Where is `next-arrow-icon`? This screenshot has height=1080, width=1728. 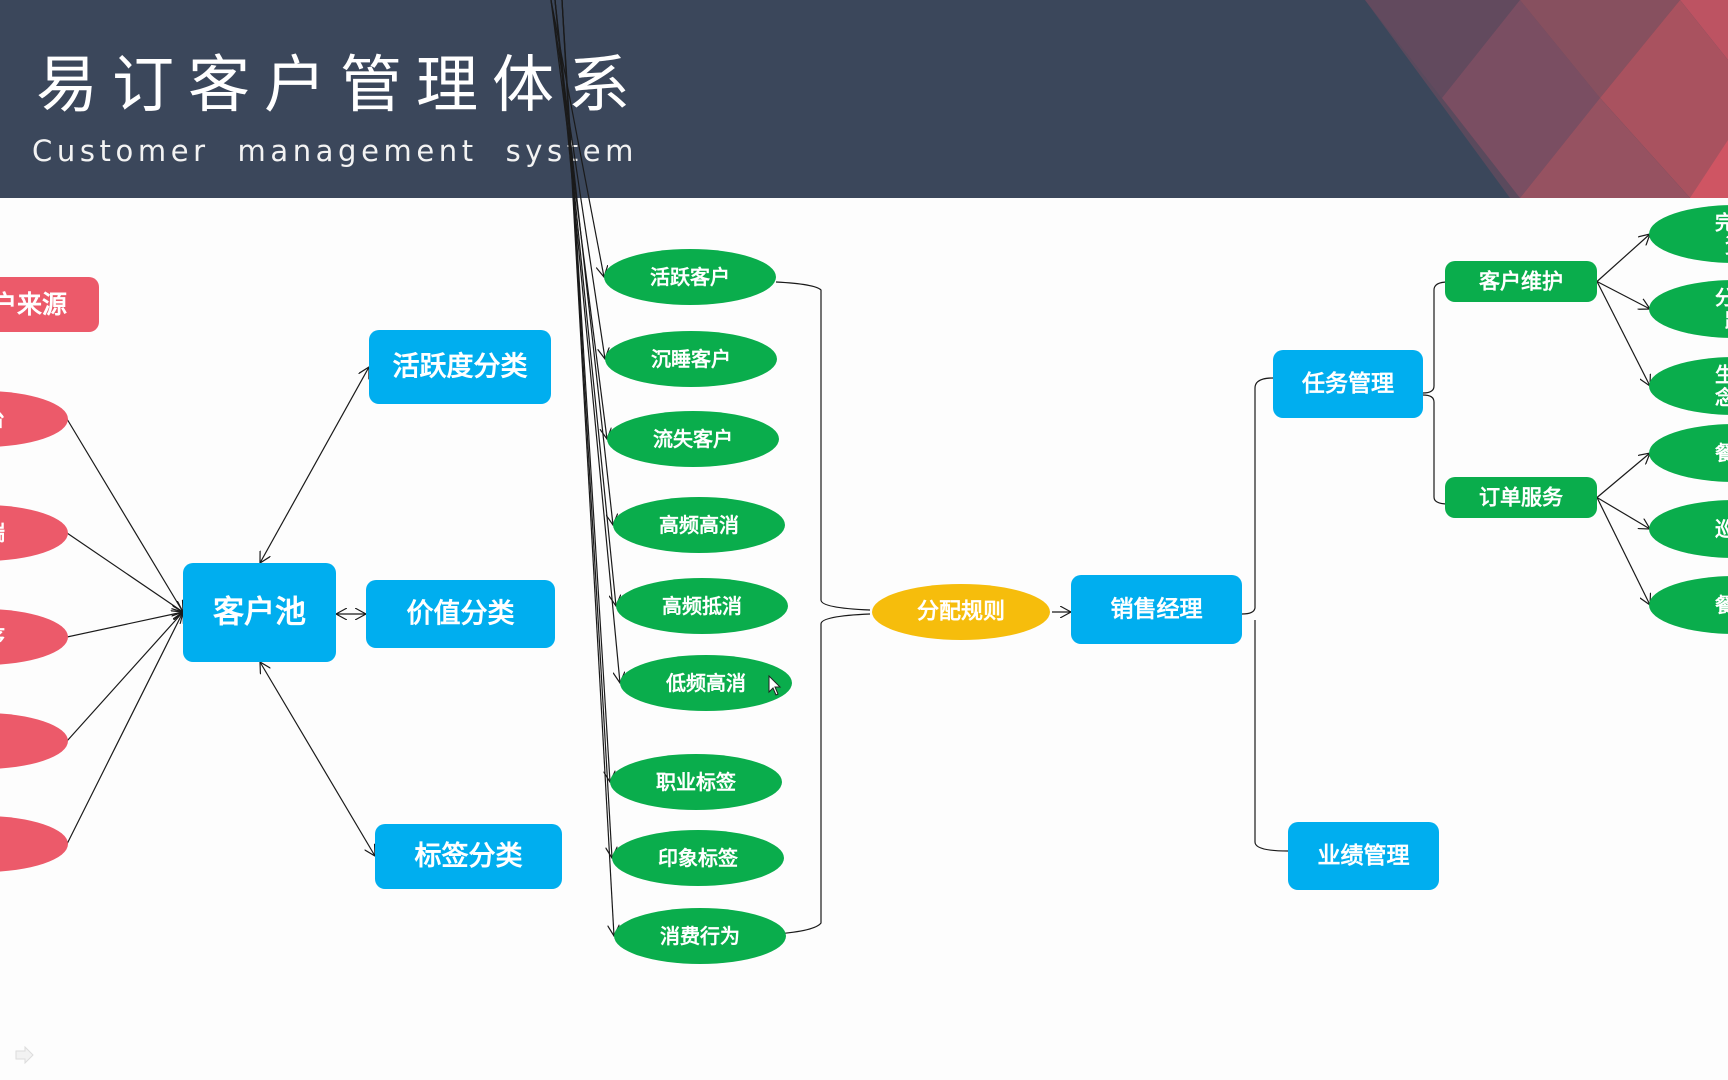 next-arrow-icon is located at coordinates (25, 1056).